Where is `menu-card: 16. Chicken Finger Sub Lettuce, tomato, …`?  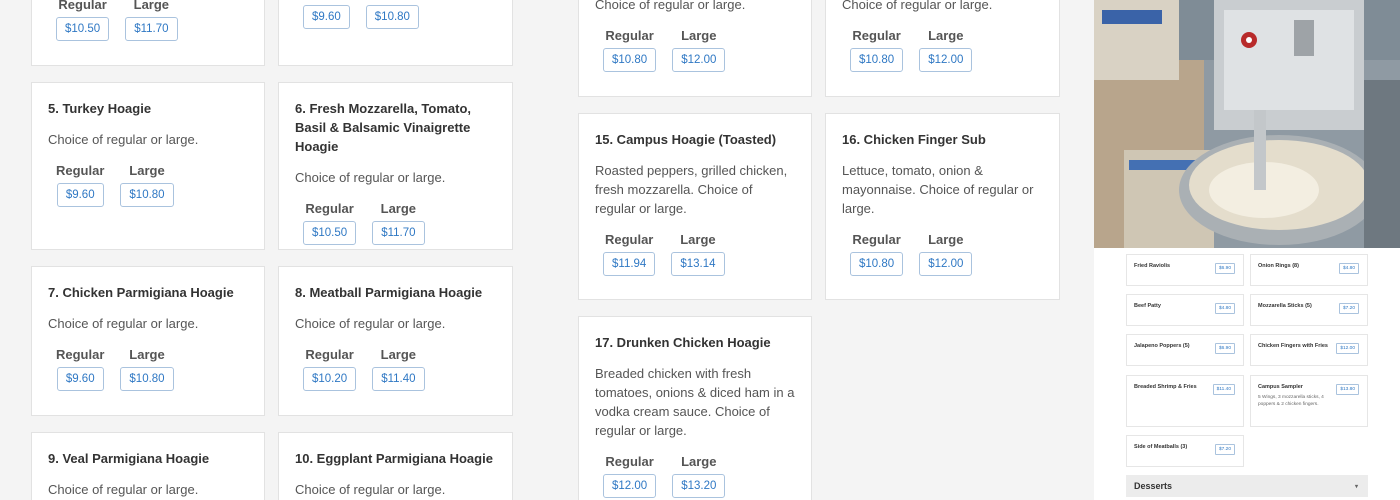 menu-card: 16. Chicken Finger Sub Lettuce, tomato, … is located at coordinates (942, 206).